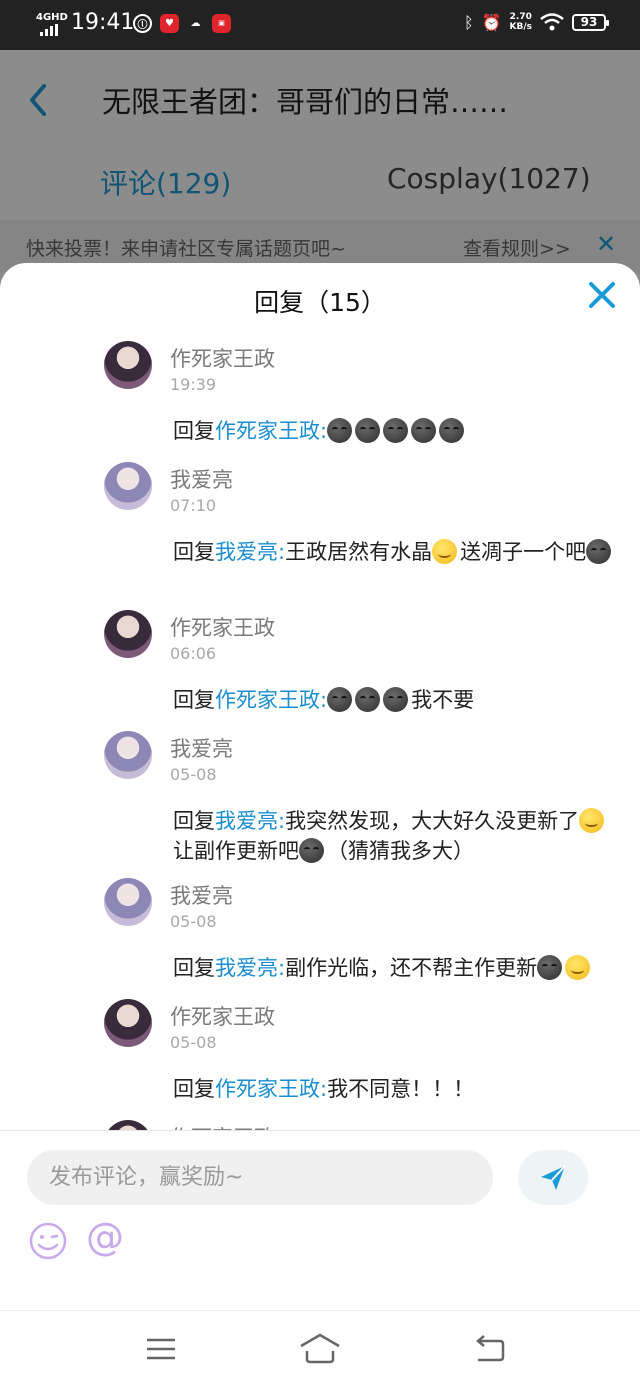 The width and height of the screenshot is (640, 1387). What do you see at coordinates (398, 968) in the screenshot?
I see `reply-text: 回复我爱亮:副作光临，还不帮主作更新` at bounding box center [398, 968].